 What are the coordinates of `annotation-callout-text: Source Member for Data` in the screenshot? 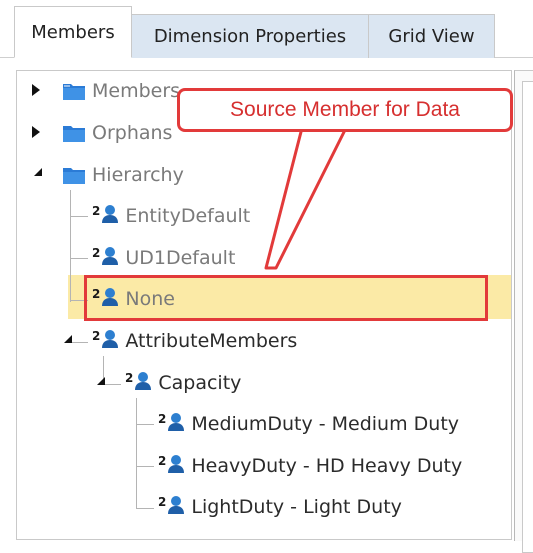 It's located at (345, 109).